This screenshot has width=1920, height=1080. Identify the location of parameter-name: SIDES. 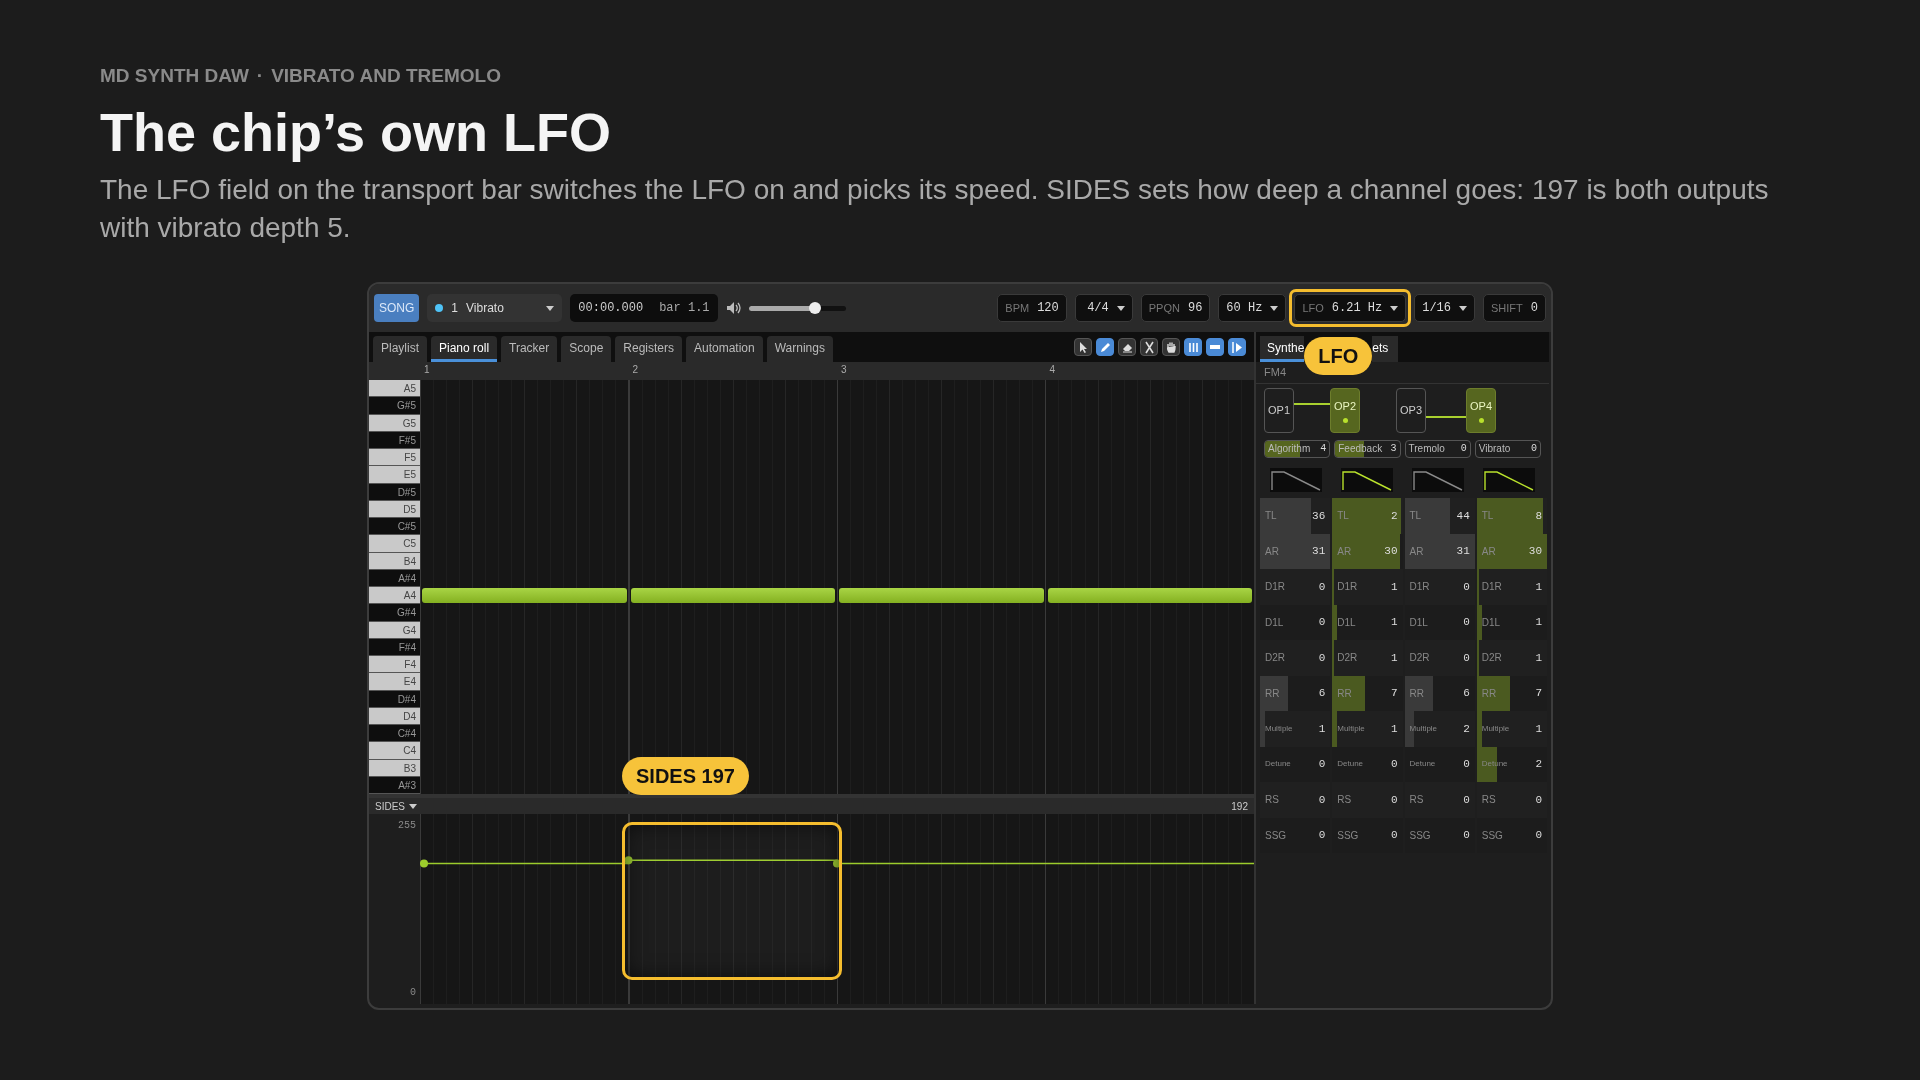
(390, 806).